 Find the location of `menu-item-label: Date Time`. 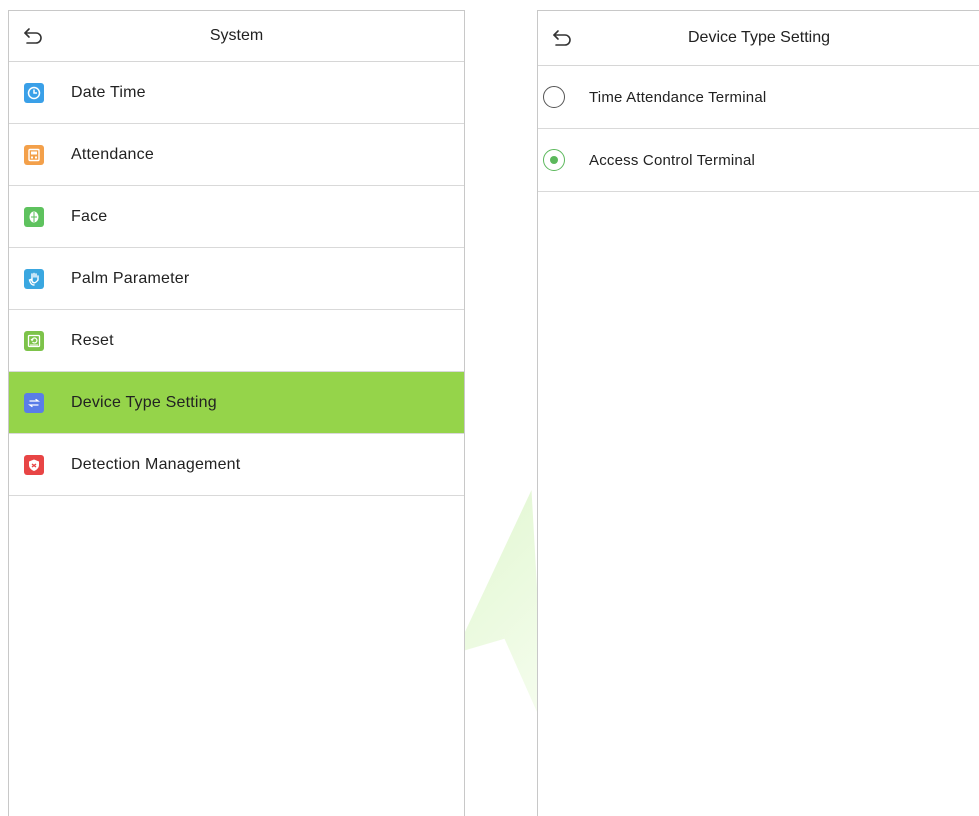

menu-item-label: Date Time is located at coordinates (108, 92).